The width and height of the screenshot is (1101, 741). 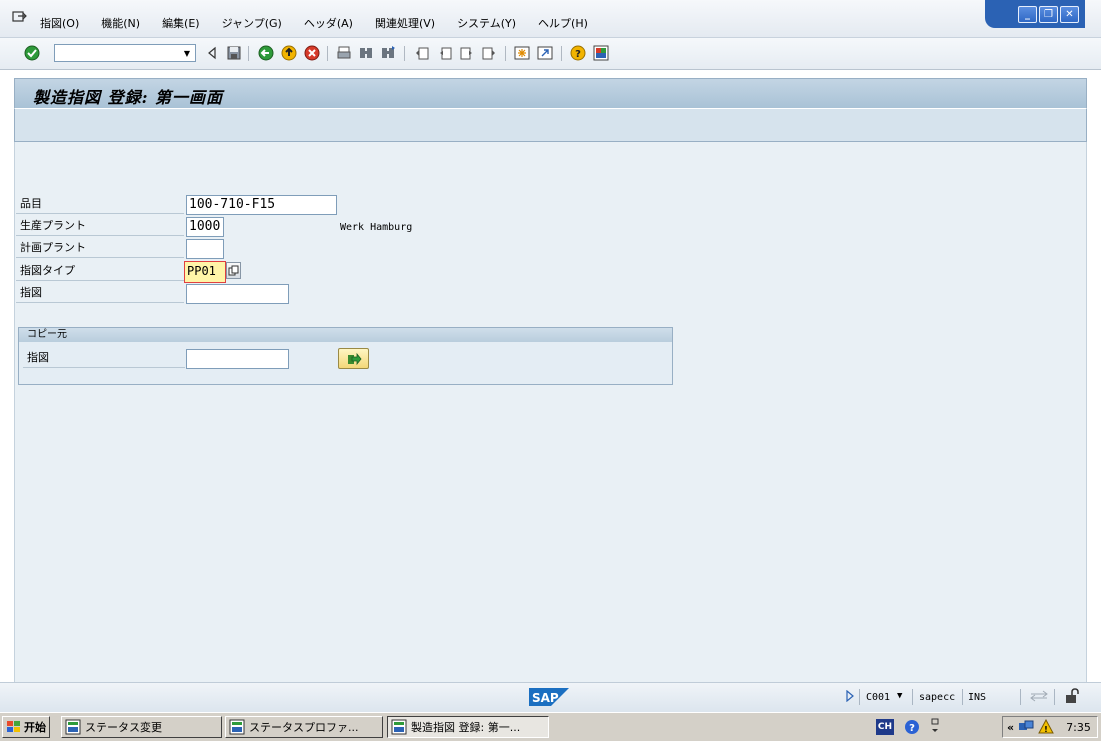 What do you see at coordinates (100, 271) in the screenshot?
I see `order-type-label: 指図タイプ` at bounding box center [100, 271].